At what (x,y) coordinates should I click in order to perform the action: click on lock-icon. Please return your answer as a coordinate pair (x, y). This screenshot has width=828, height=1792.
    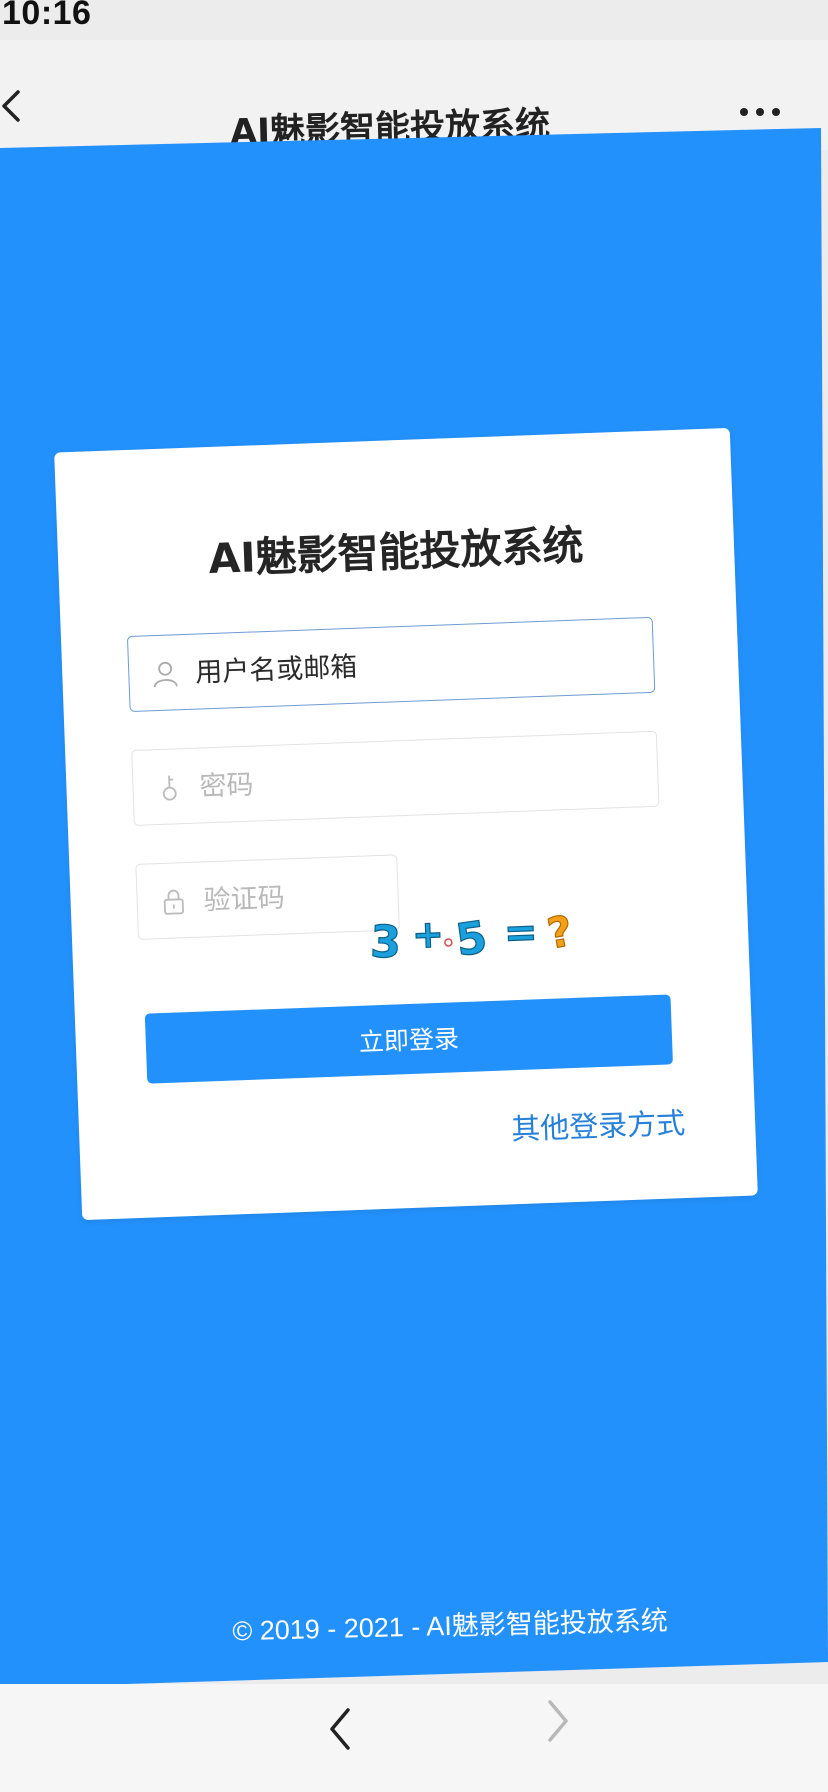
    Looking at the image, I should click on (173, 901).